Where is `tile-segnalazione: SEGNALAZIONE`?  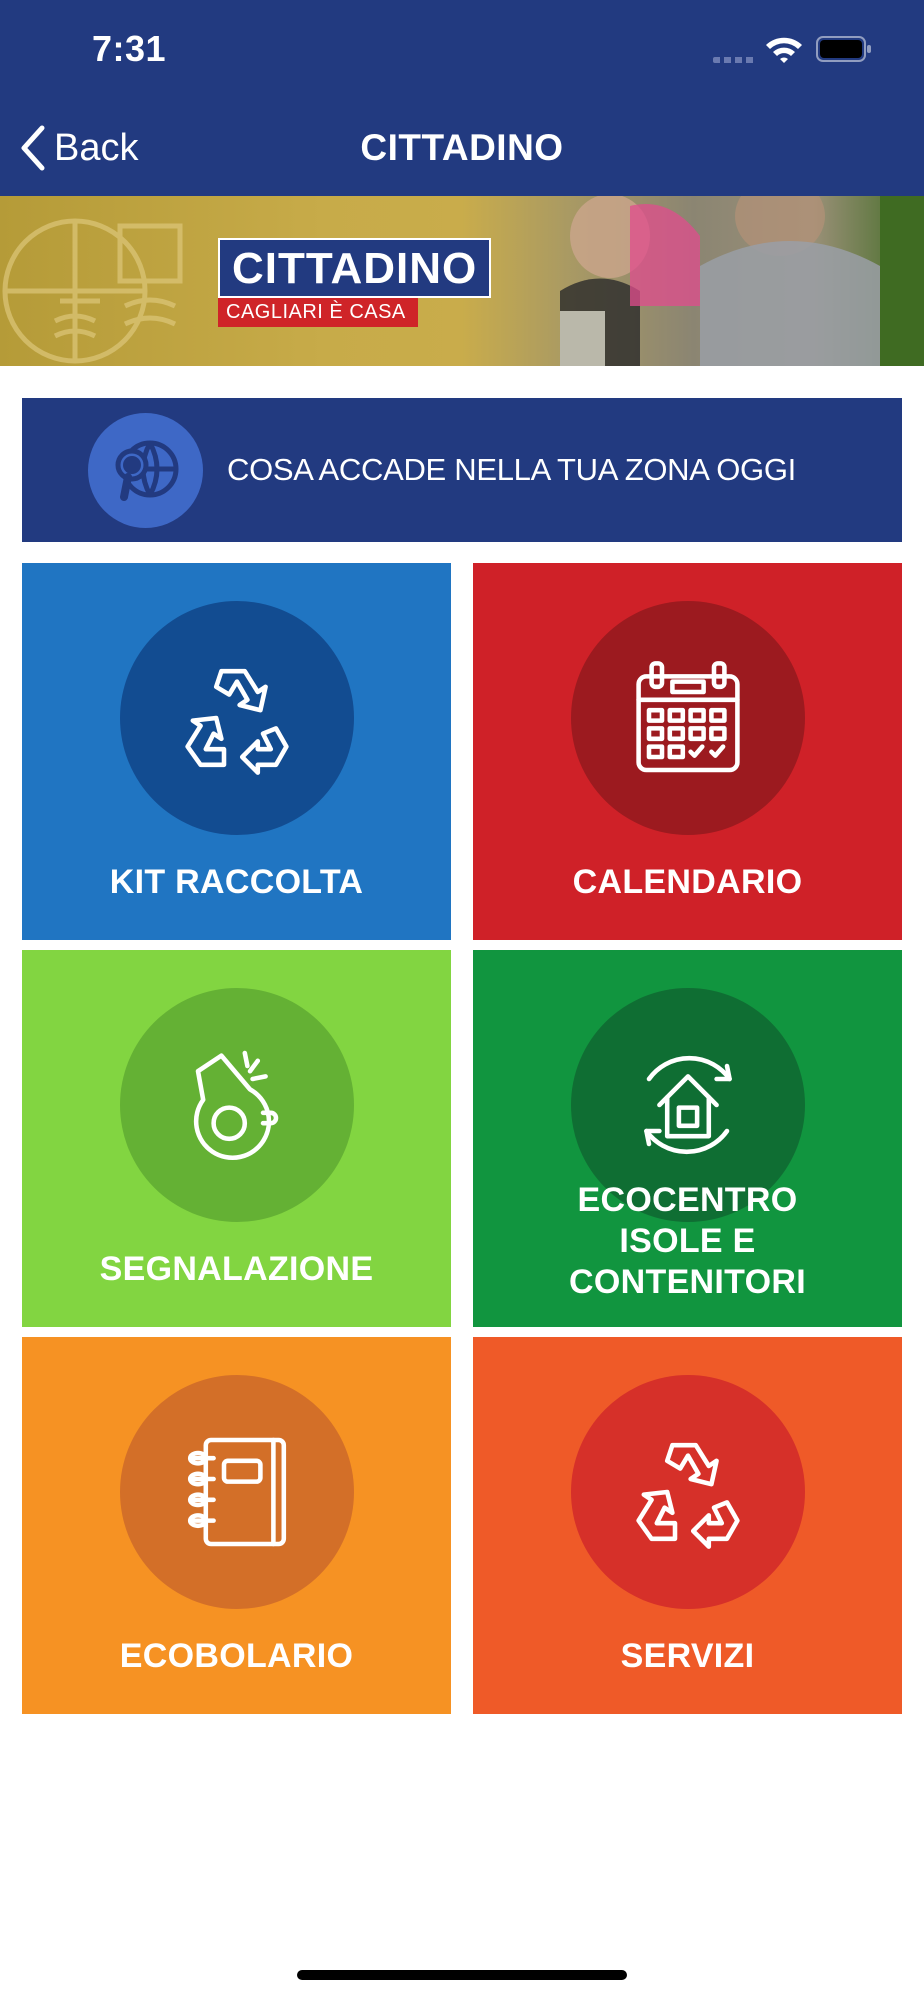 tile-segnalazione: SEGNALAZIONE is located at coordinates (236, 1138).